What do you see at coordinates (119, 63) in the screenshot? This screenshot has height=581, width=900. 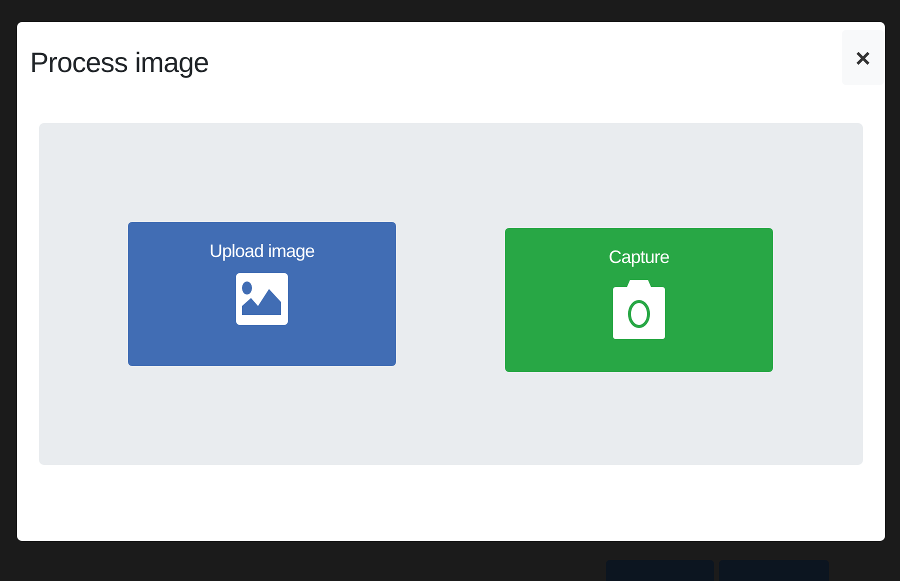 I see `dialog-title: Process image` at bounding box center [119, 63].